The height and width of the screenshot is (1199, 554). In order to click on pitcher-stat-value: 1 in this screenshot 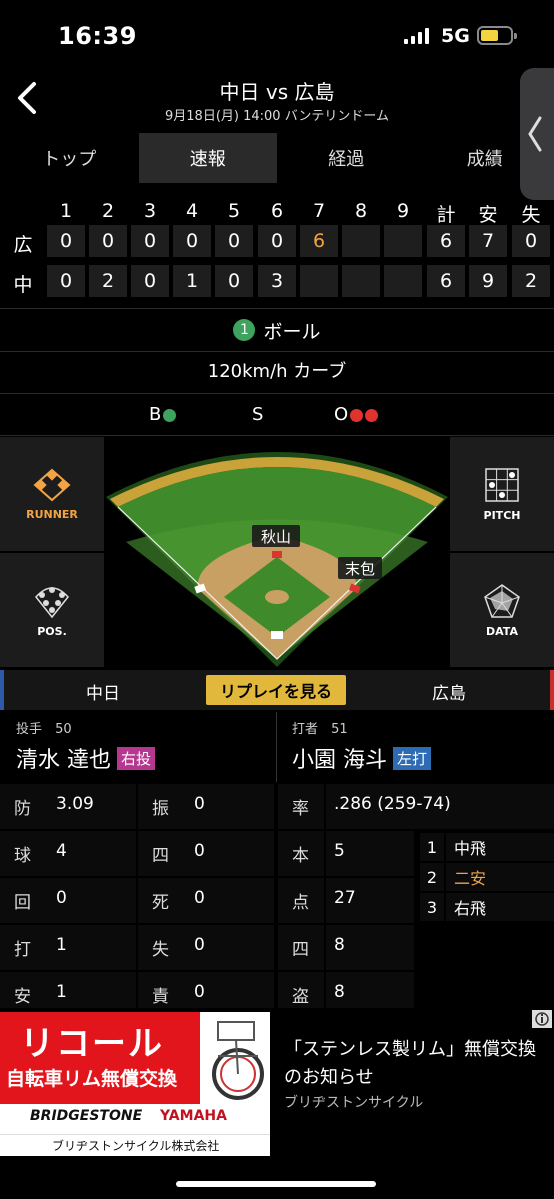, I will do `click(61, 992)`.